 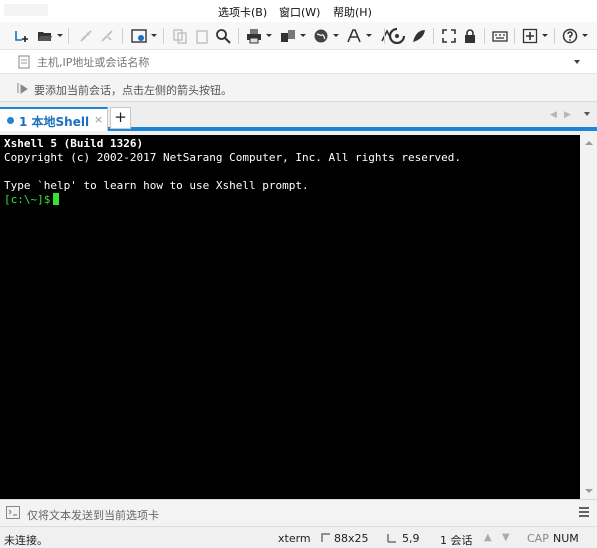 What do you see at coordinates (56, 199) in the screenshot?
I see `terminal-cursor` at bounding box center [56, 199].